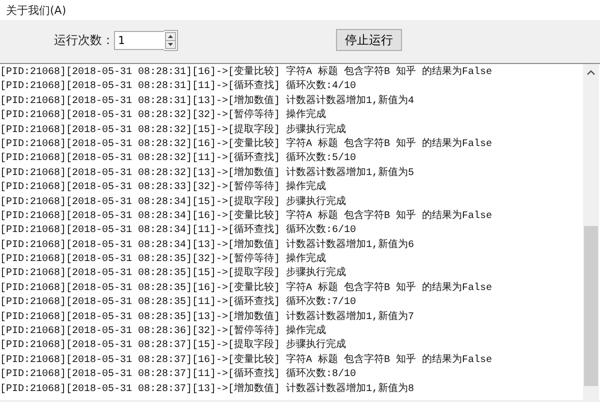 The width and height of the screenshot is (600, 402). What do you see at coordinates (164, 188) in the screenshot?
I see `log-line: [PID:21068][2018-05-31 08:28:33][32]->[暂停等待] 操作完成` at bounding box center [164, 188].